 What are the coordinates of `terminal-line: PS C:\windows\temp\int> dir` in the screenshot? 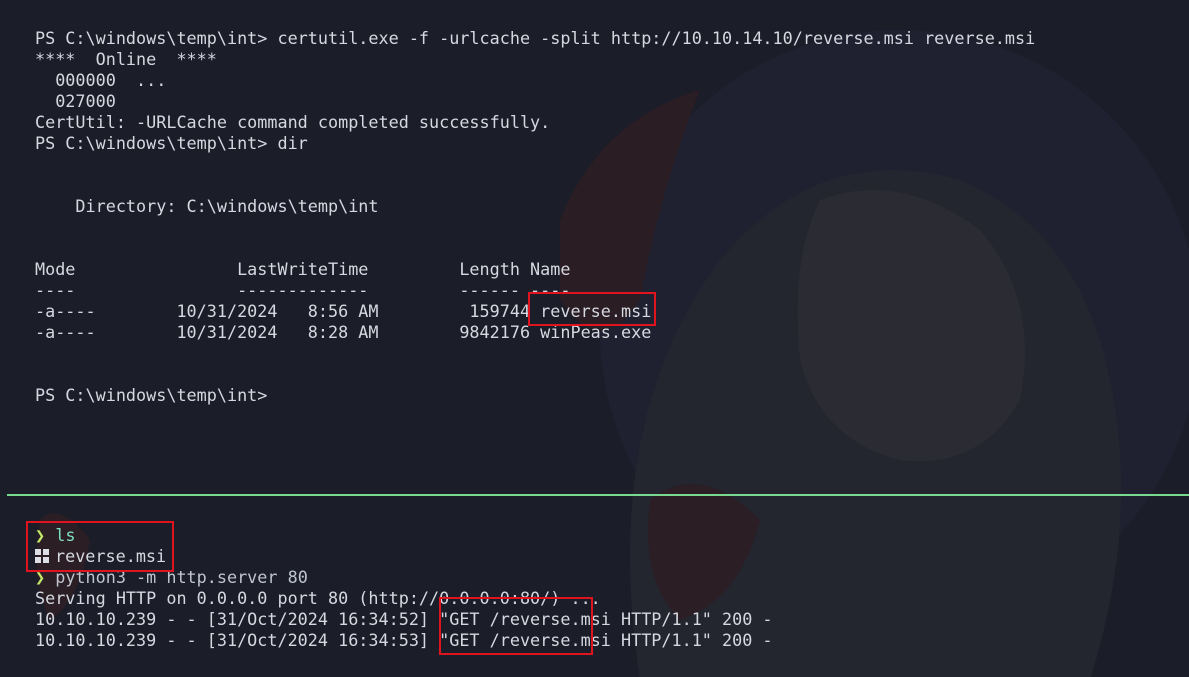 It's located at (171, 143).